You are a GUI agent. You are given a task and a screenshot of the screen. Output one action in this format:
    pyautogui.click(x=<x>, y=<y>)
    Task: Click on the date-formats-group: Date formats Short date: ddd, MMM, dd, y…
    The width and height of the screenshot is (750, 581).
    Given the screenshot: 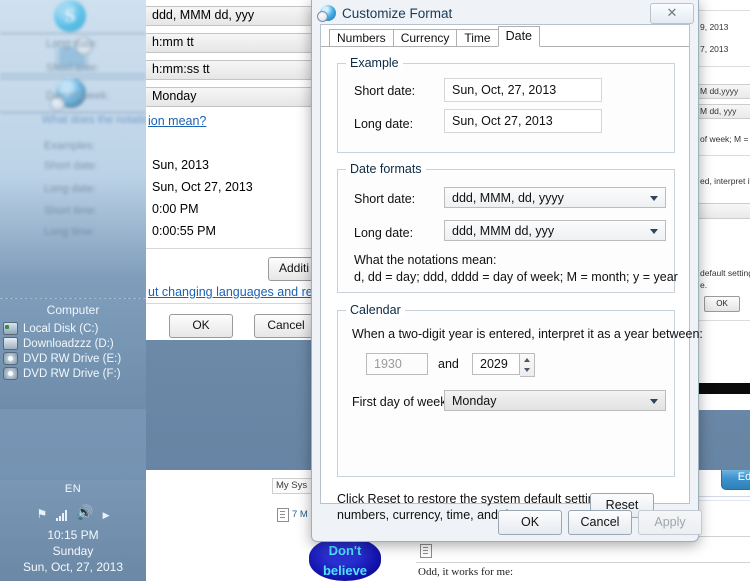 What is the action you would take?
    pyautogui.click(x=507, y=227)
    